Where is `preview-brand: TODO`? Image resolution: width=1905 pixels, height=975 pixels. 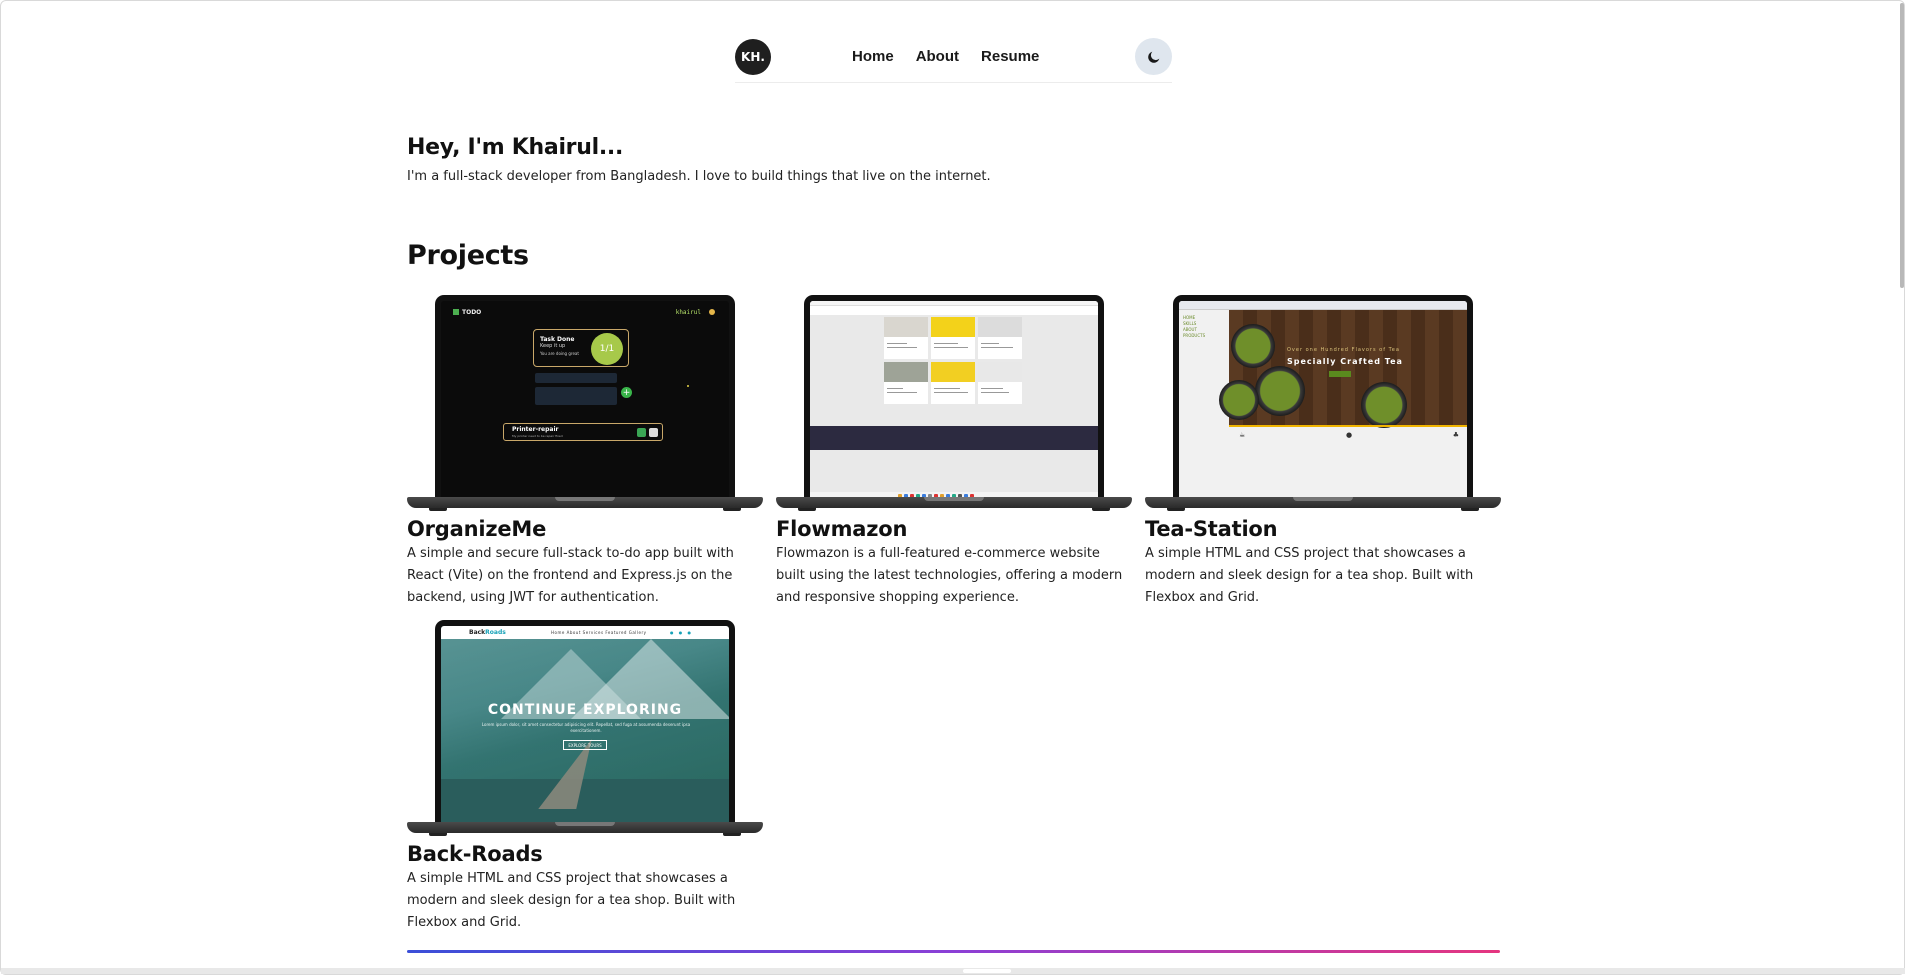
preview-brand: TODO is located at coordinates (467, 312).